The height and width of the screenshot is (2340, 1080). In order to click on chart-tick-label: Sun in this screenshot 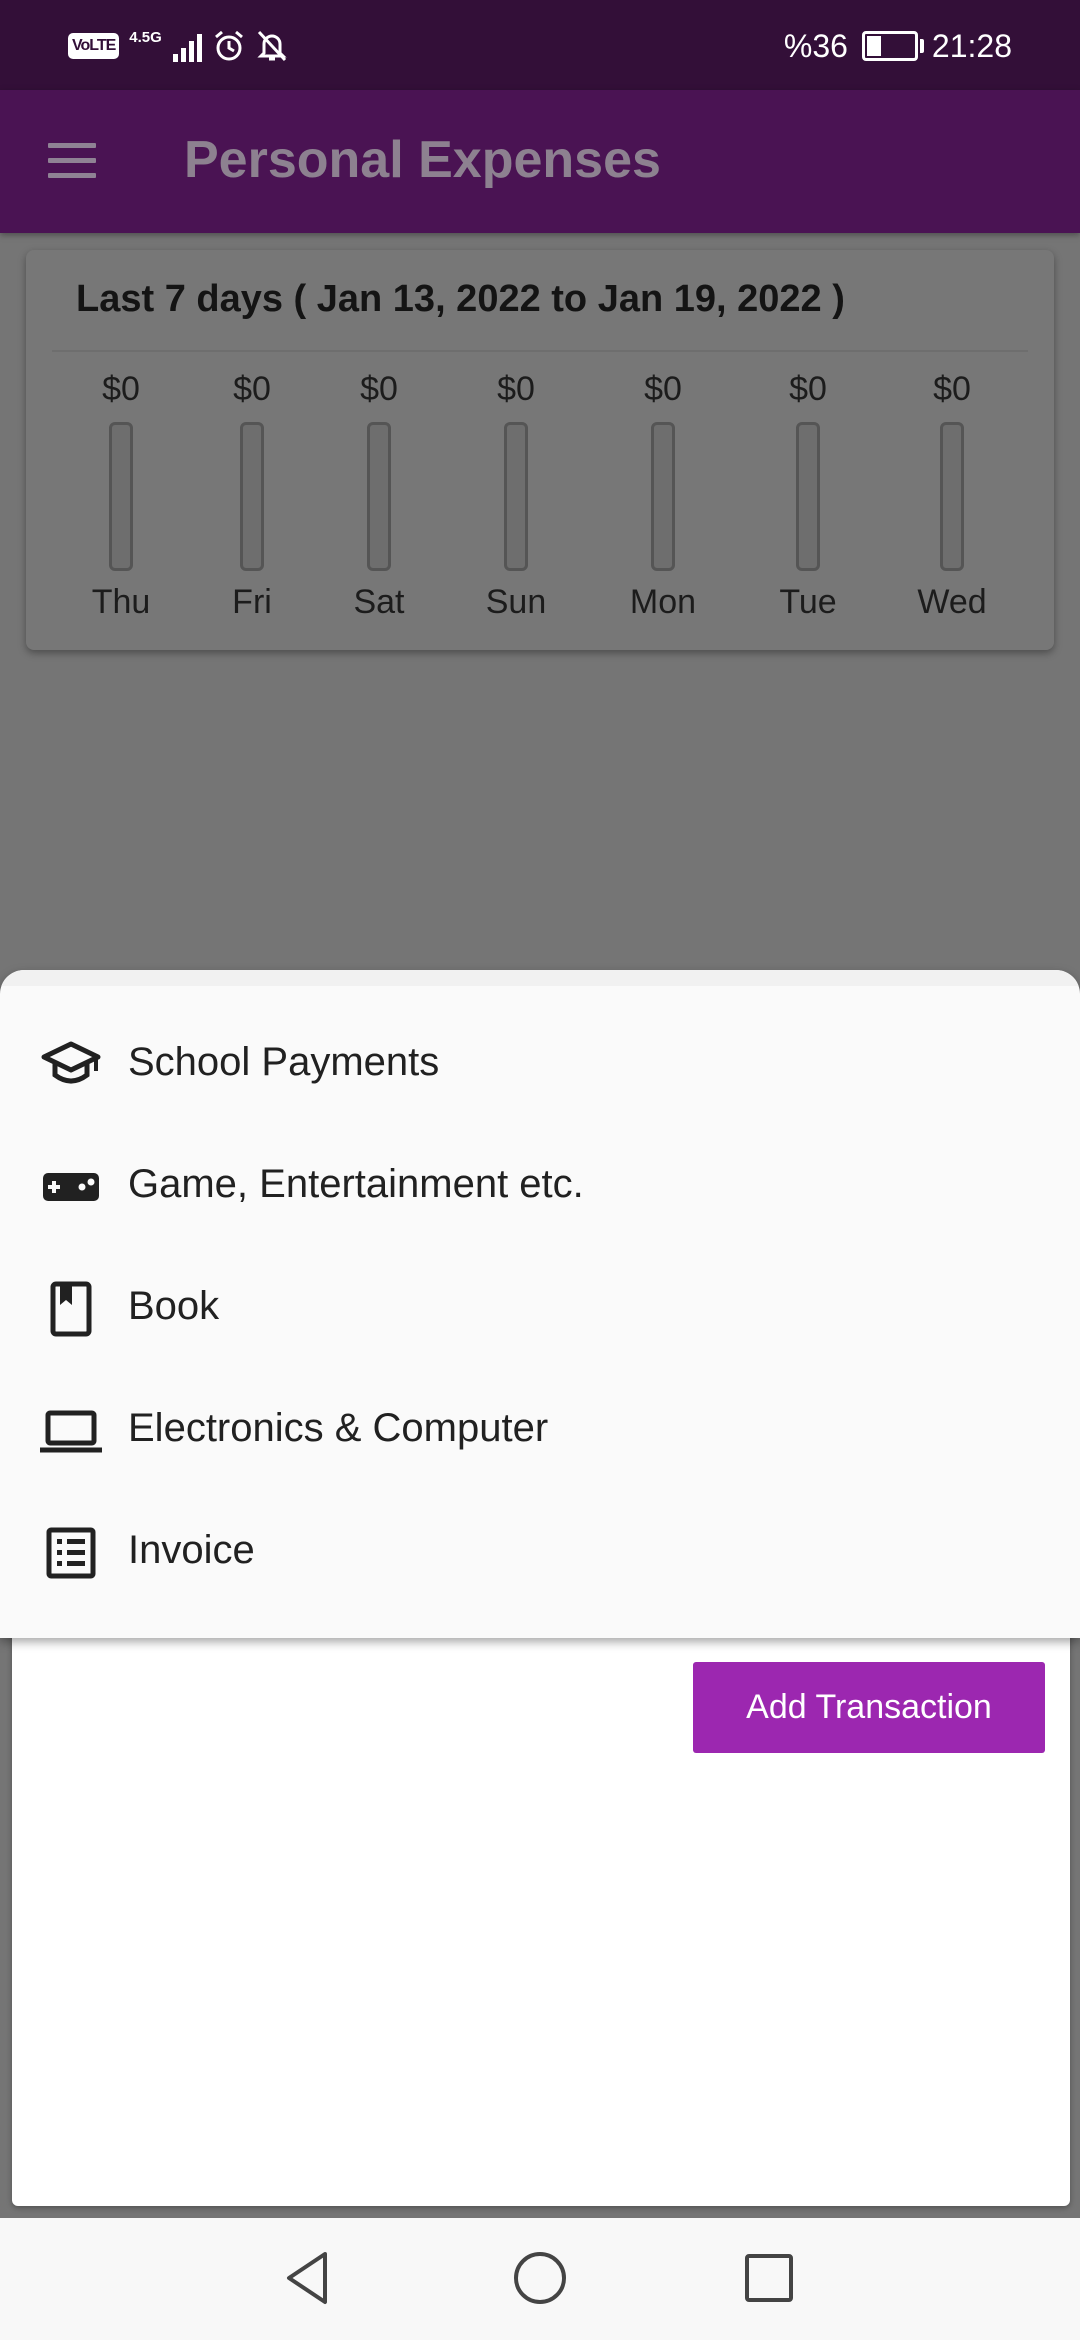, I will do `click(516, 602)`.